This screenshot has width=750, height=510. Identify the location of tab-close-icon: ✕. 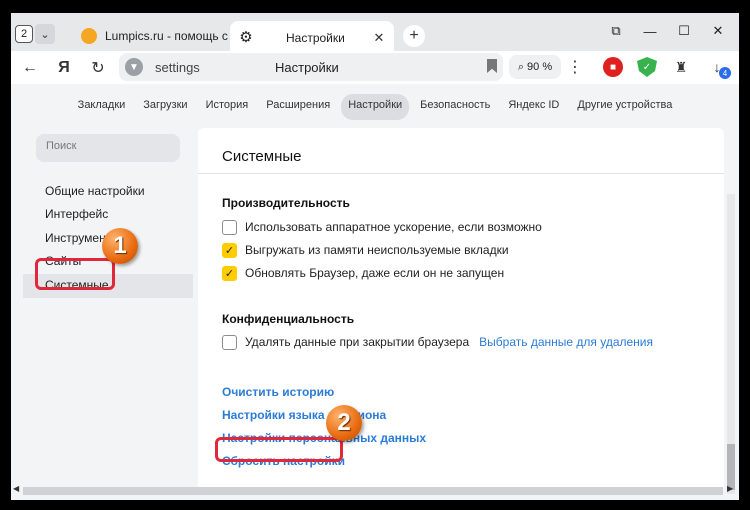
(379, 38).